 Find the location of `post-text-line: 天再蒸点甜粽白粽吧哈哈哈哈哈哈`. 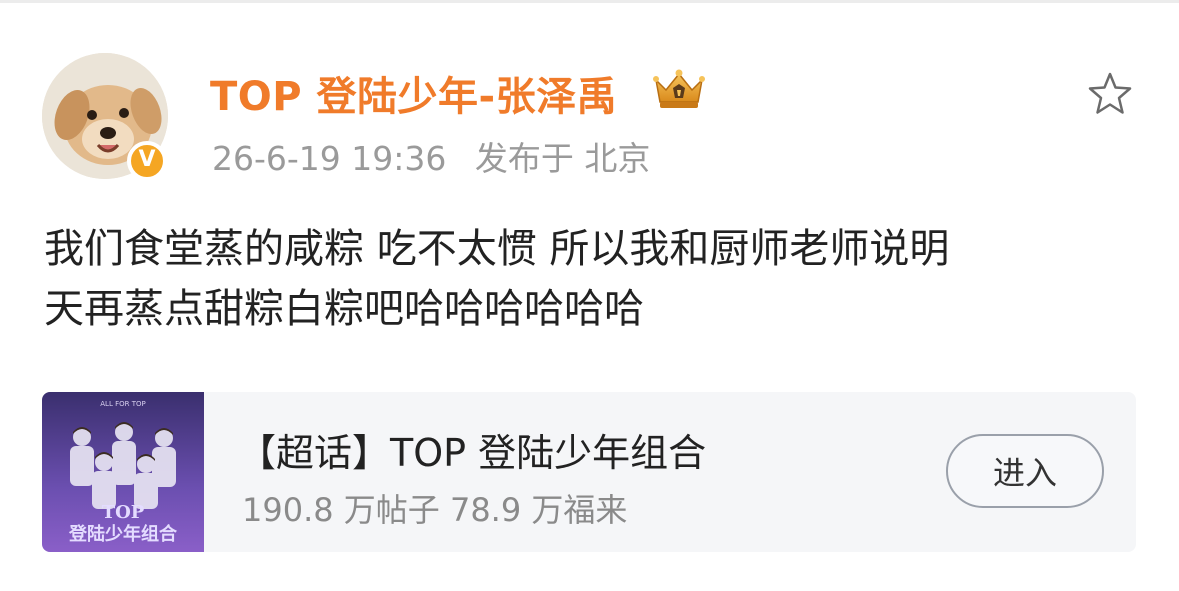

post-text-line: 天再蒸点甜粽白粽吧哈哈哈哈哈哈 is located at coordinates (344, 309).